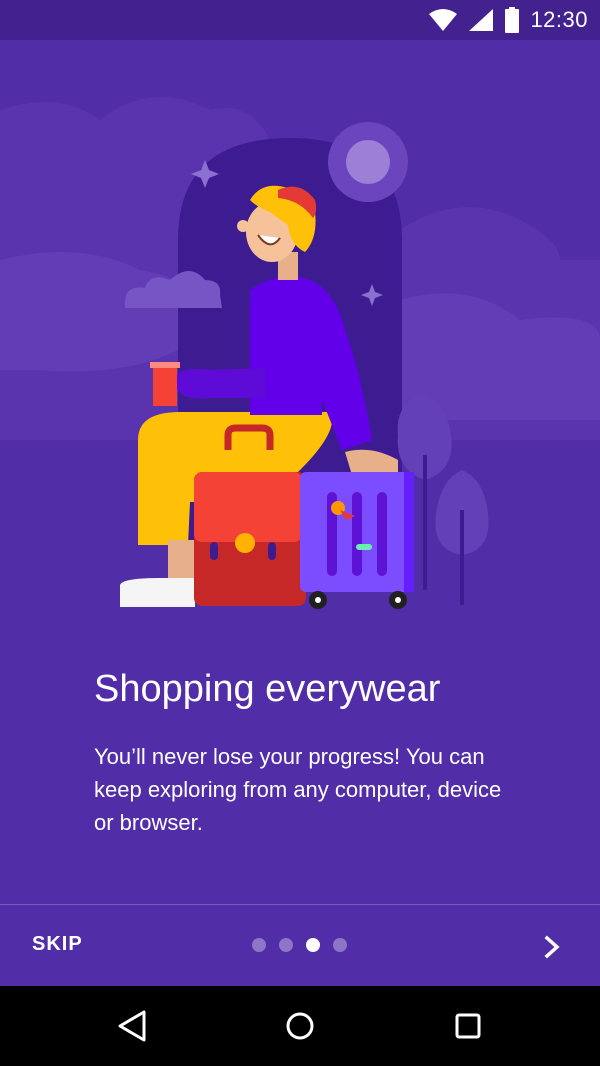  What do you see at coordinates (300, 20) in the screenshot?
I see `status-bar: 12:30` at bounding box center [300, 20].